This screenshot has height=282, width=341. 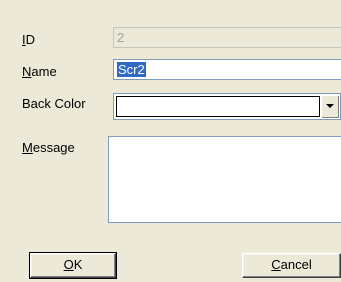 What do you see at coordinates (48, 147) in the screenshot?
I see `message-label: Message` at bounding box center [48, 147].